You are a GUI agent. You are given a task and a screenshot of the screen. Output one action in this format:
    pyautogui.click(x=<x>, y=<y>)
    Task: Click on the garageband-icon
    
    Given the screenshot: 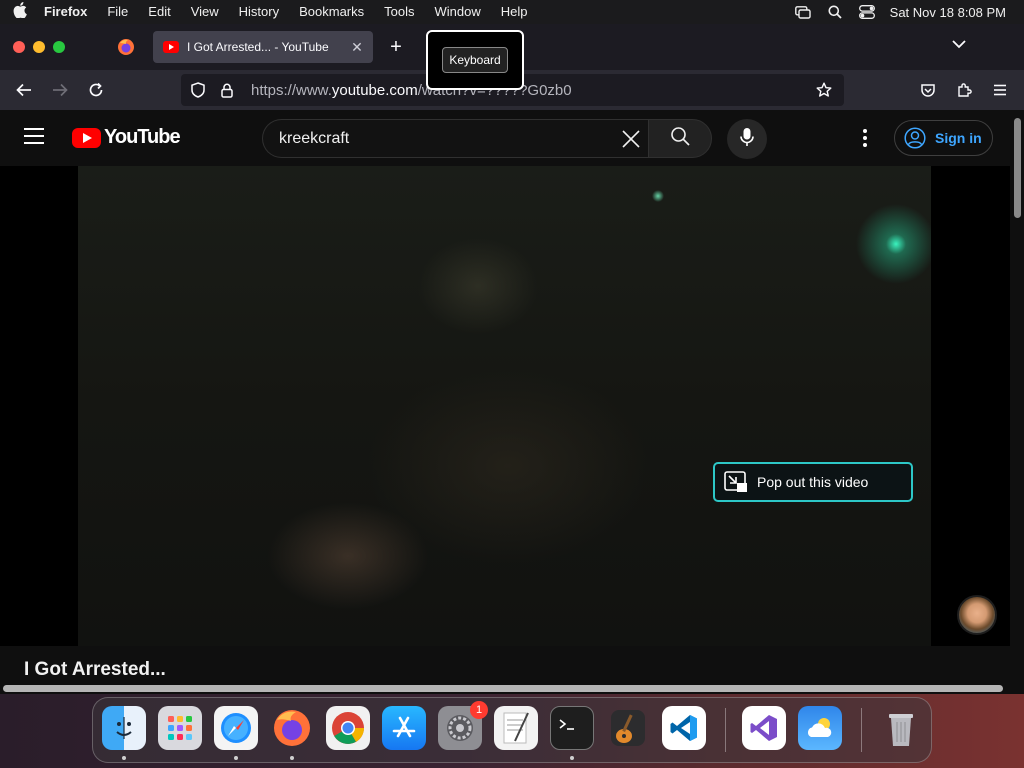 What is the action you would take?
    pyautogui.click(x=628, y=728)
    